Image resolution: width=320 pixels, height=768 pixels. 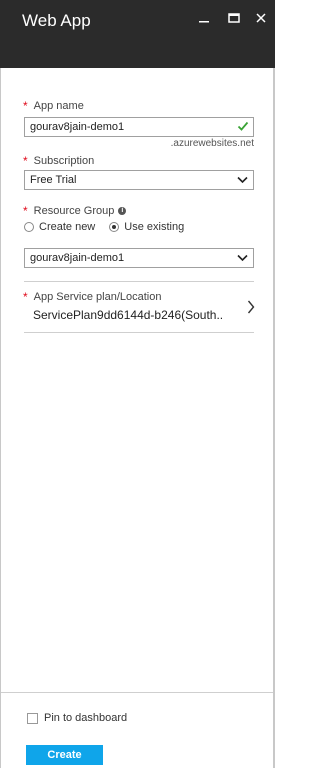 I want to click on app-service-plan-label: * App Service plan/Location, so click(x=92, y=297).